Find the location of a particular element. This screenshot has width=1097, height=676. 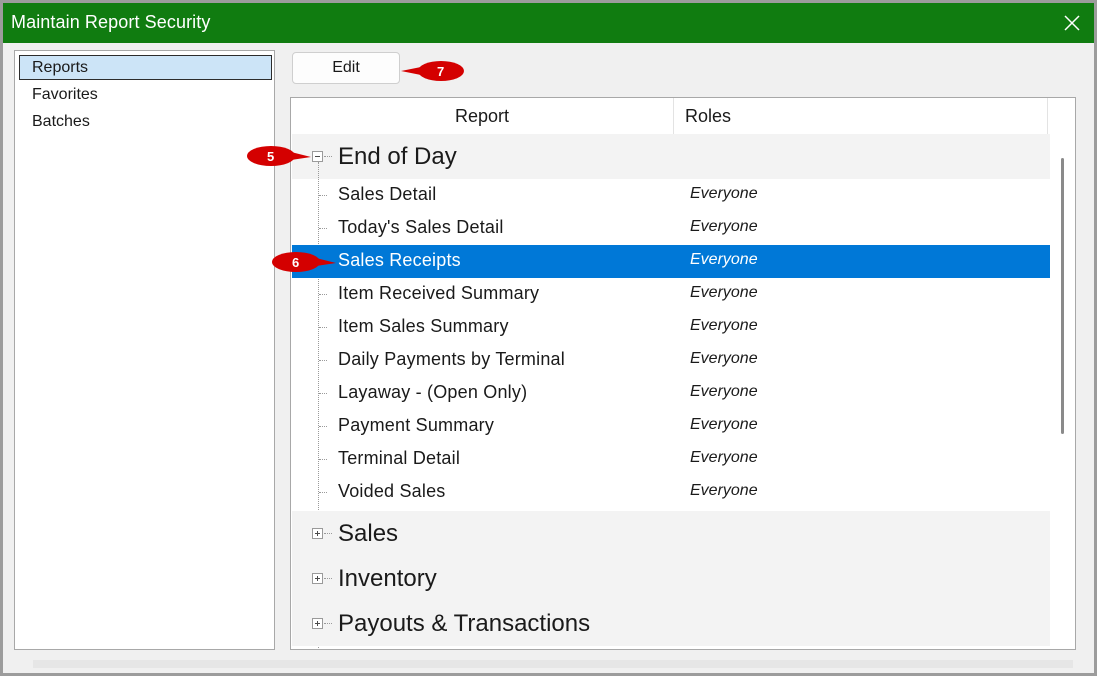

group-title: End of Day is located at coordinates (397, 156).